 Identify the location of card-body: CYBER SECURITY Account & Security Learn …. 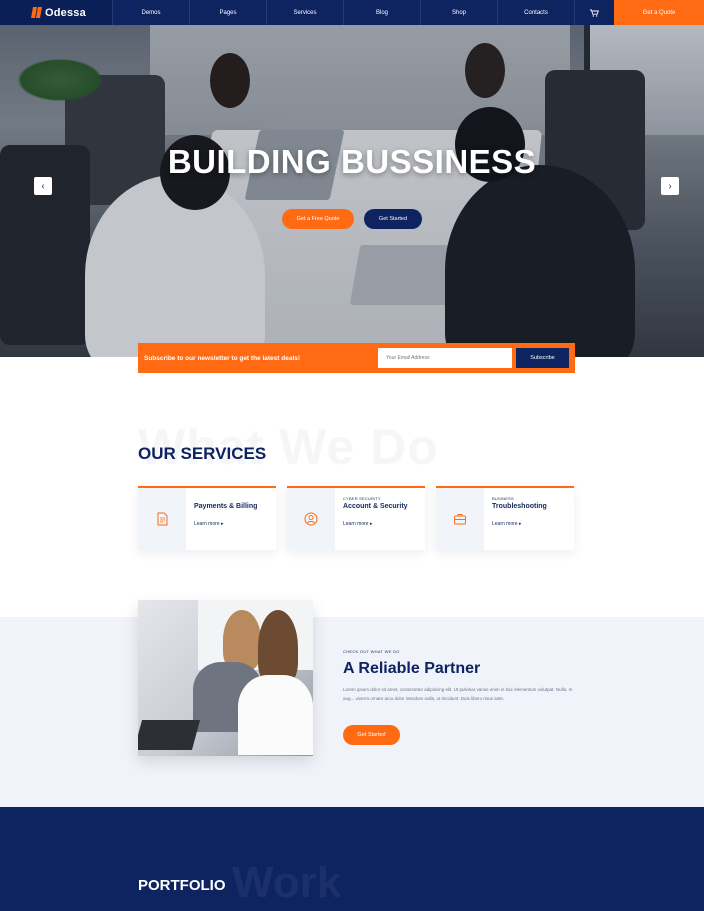
(371, 519).